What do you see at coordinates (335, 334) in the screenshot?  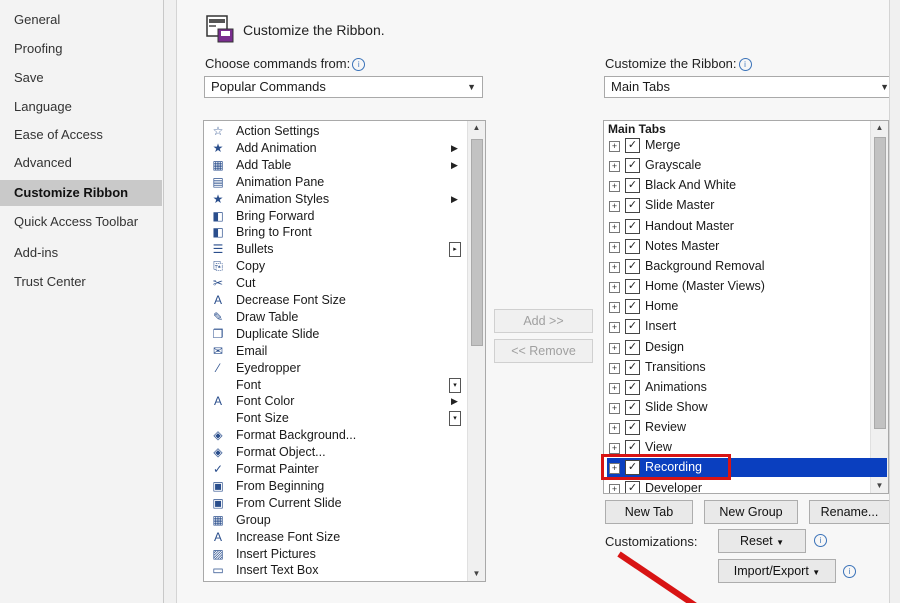 I see `command-item: ❐ Duplicate Slide` at bounding box center [335, 334].